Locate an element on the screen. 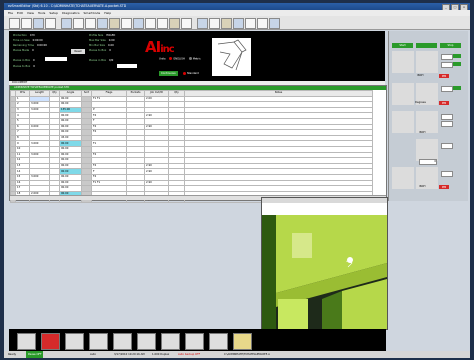 This screenshot has height=360, width=474. side-value-field: 0 is located at coordinates (428, 162).